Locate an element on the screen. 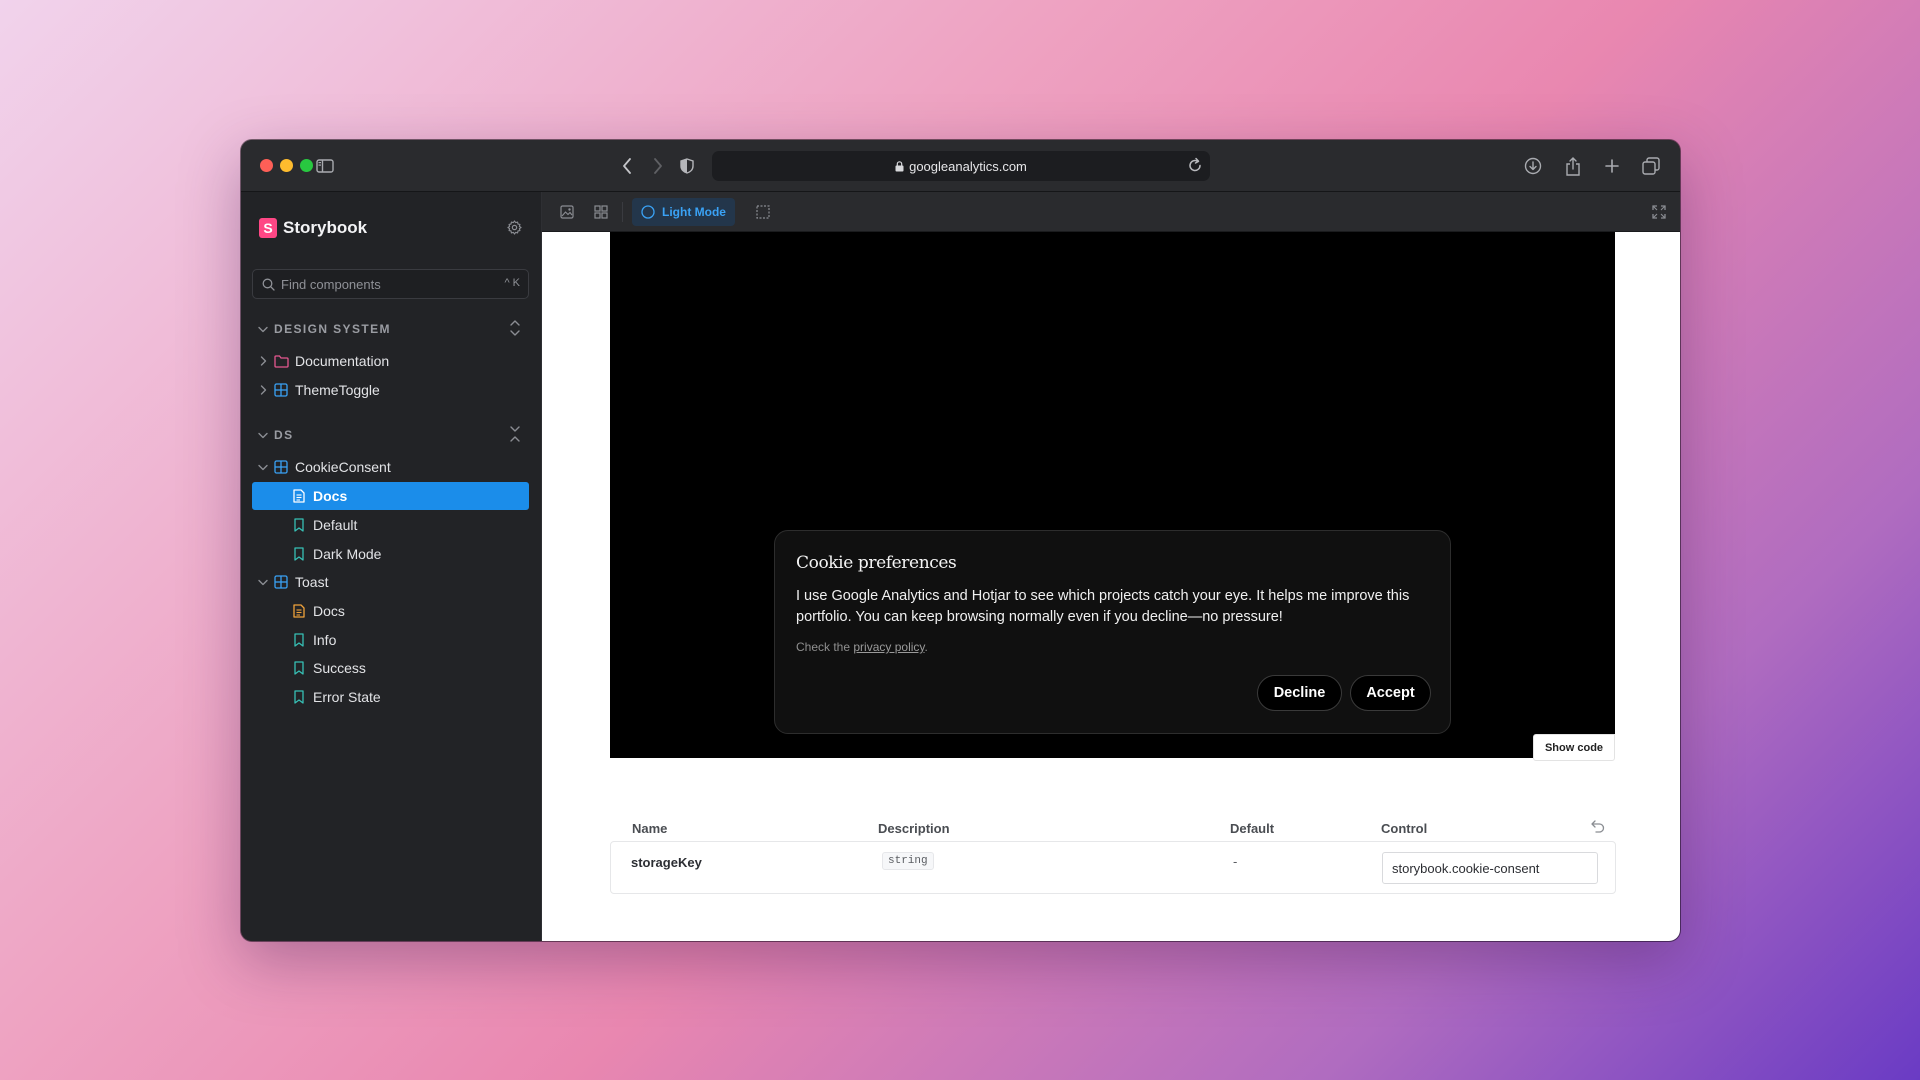  tree-item-label: Default is located at coordinates (335, 525).